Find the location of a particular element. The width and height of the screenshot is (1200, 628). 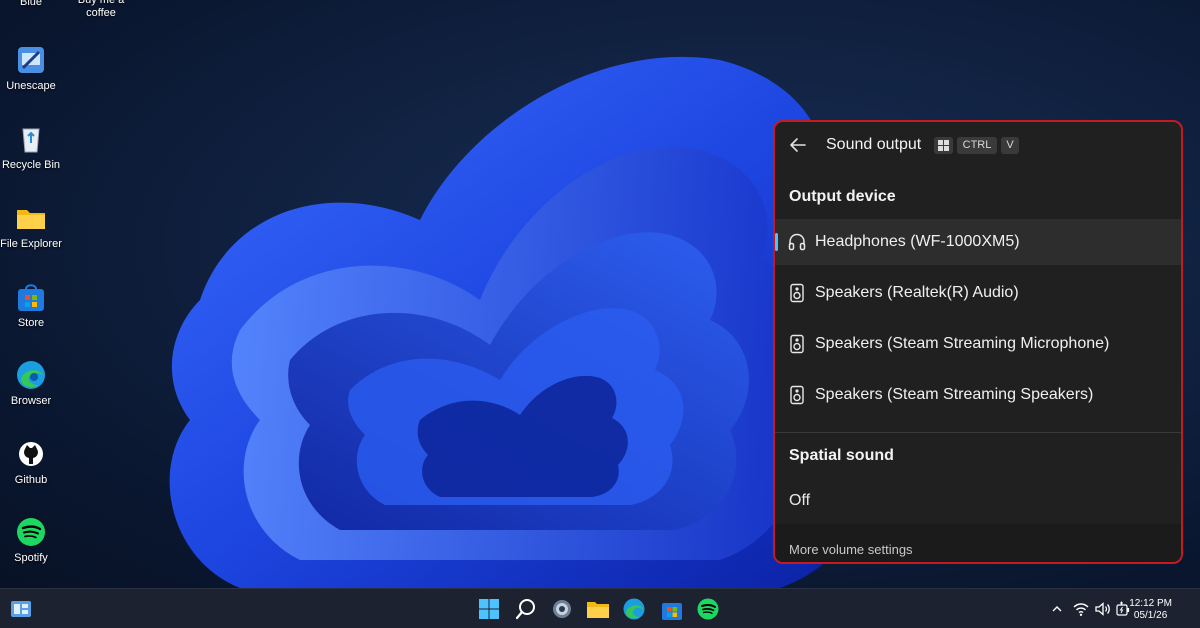

widgets-icon is located at coordinates (21, 609).